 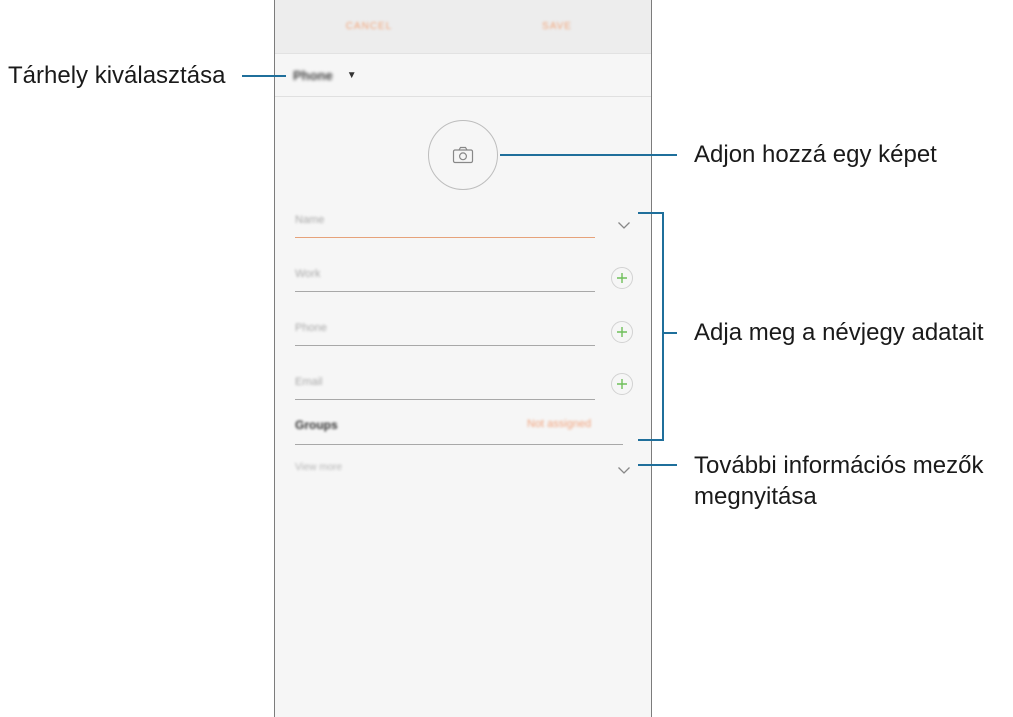 I want to click on storage-annotation: Tárhely kiválasztása, so click(x=117, y=75).